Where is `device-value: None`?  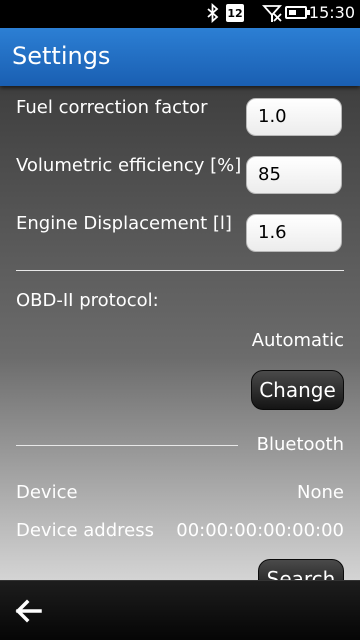 device-value: None is located at coordinates (320, 492).